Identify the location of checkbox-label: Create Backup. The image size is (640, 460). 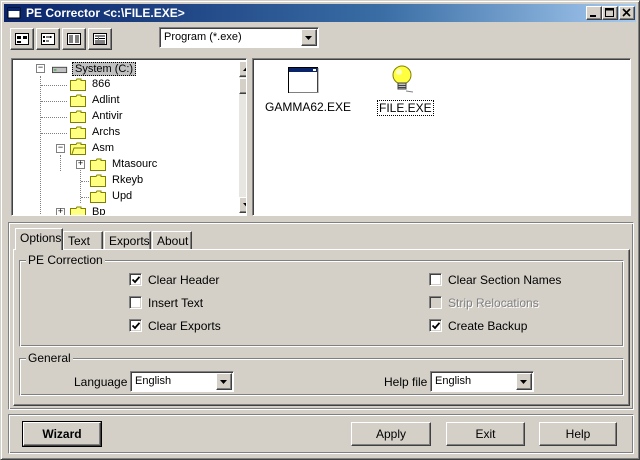
(488, 326).